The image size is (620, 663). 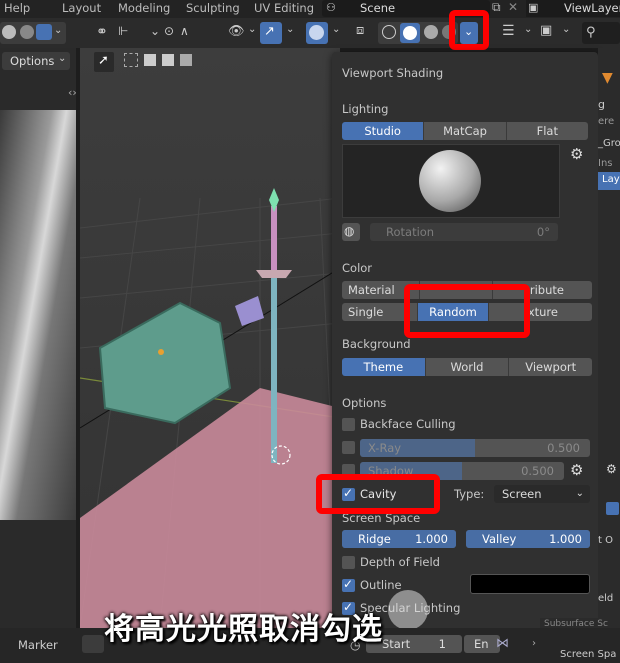 What do you see at coordinates (609, 338) in the screenshot?
I see `properties-panel-edge: g ▼ ere _Gro Ins Lay ⚙ t O eld` at bounding box center [609, 338].